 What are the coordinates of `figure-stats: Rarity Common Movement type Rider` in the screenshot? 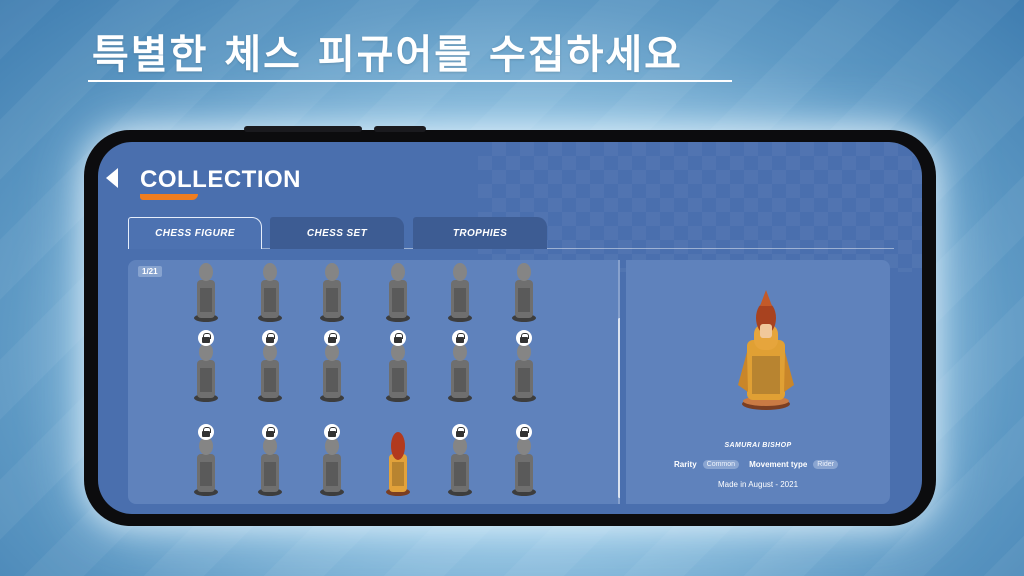 It's located at (758, 464).